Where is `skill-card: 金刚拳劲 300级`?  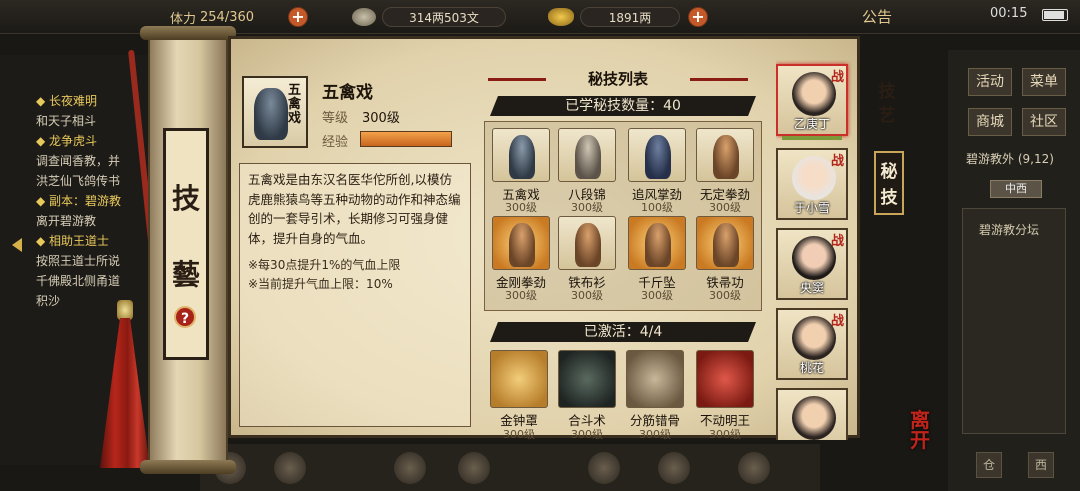
skill-card: 金刚拳劲 300级 is located at coordinates (521, 258).